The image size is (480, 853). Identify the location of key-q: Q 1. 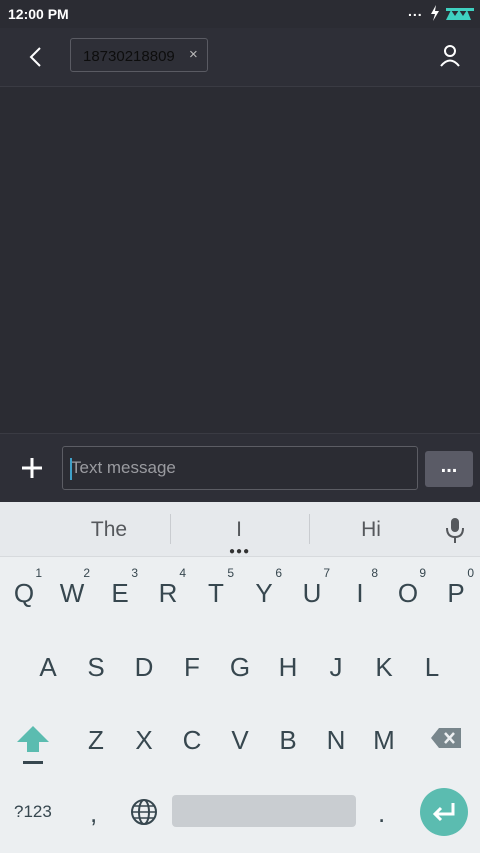
(24, 587).